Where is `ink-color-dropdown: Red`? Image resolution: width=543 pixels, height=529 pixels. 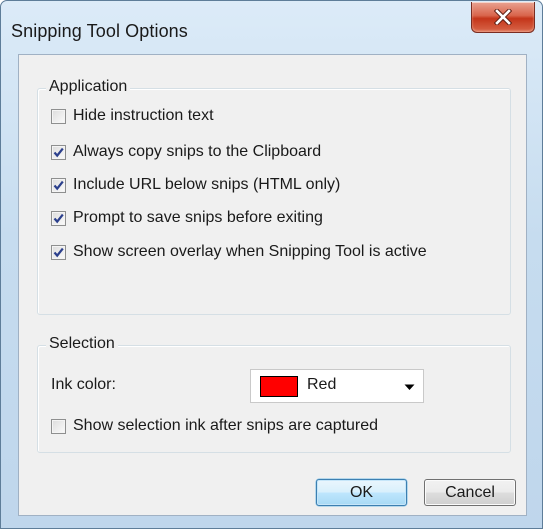 ink-color-dropdown: Red is located at coordinates (337, 386).